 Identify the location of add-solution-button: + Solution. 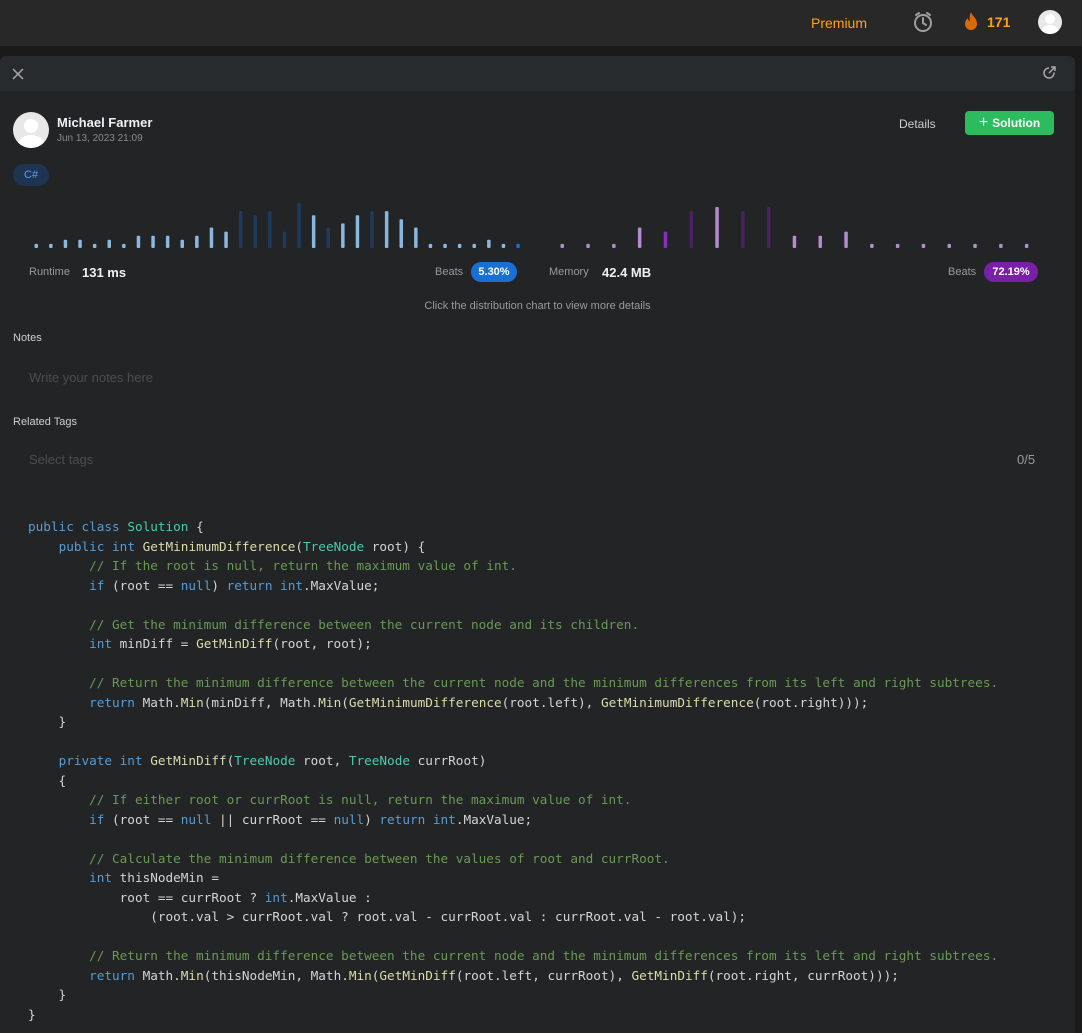
(1009, 123).